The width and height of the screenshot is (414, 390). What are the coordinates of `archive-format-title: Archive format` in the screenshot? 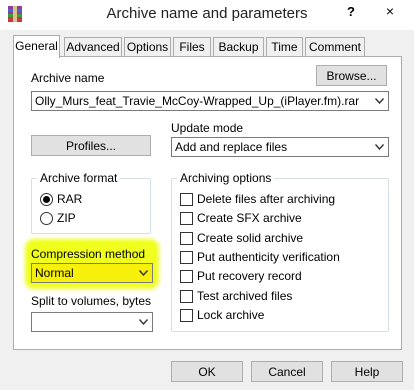 It's located at (79, 178).